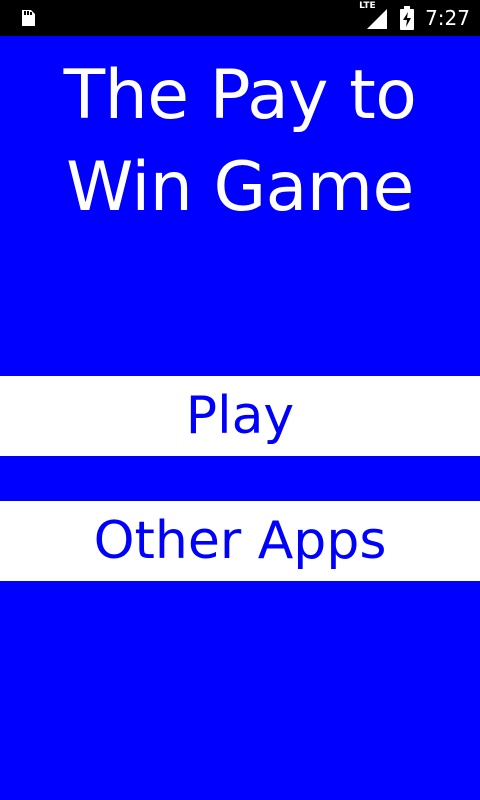 The height and width of the screenshot is (800, 480). I want to click on status-icons: LTE 7:27, so click(414, 18).